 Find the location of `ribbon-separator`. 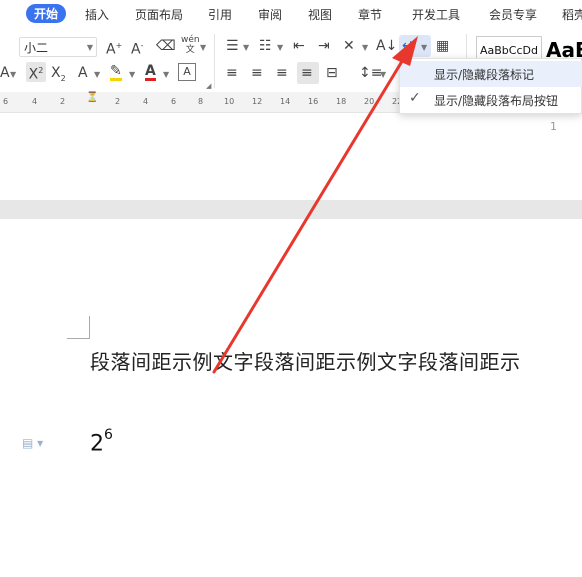

ribbon-separator is located at coordinates (214, 61).